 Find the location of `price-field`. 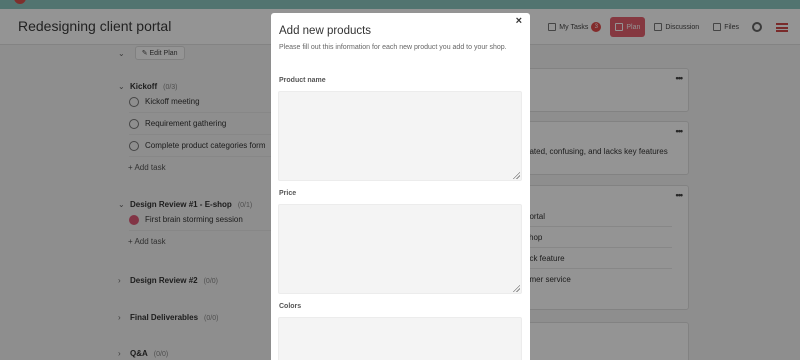

price-field is located at coordinates (400, 249).